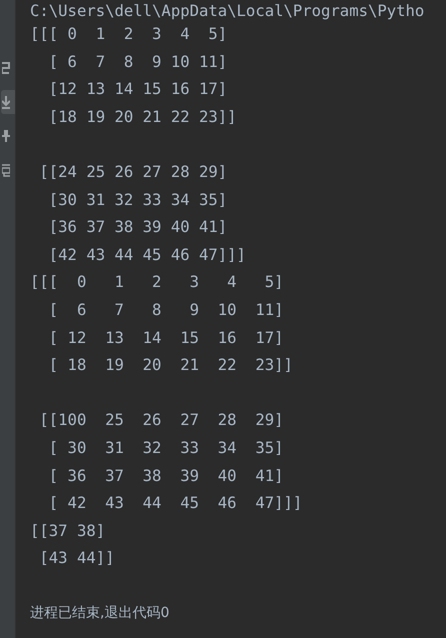  I want to click on pin-icon, so click(6, 136).